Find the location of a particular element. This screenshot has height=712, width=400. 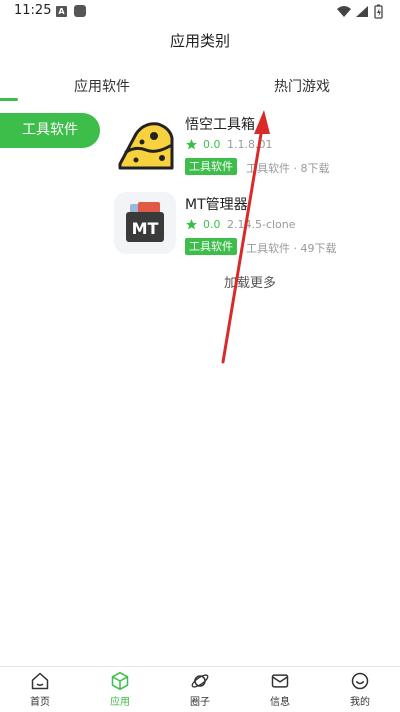

notification-square-icon is located at coordinates (80, 11).